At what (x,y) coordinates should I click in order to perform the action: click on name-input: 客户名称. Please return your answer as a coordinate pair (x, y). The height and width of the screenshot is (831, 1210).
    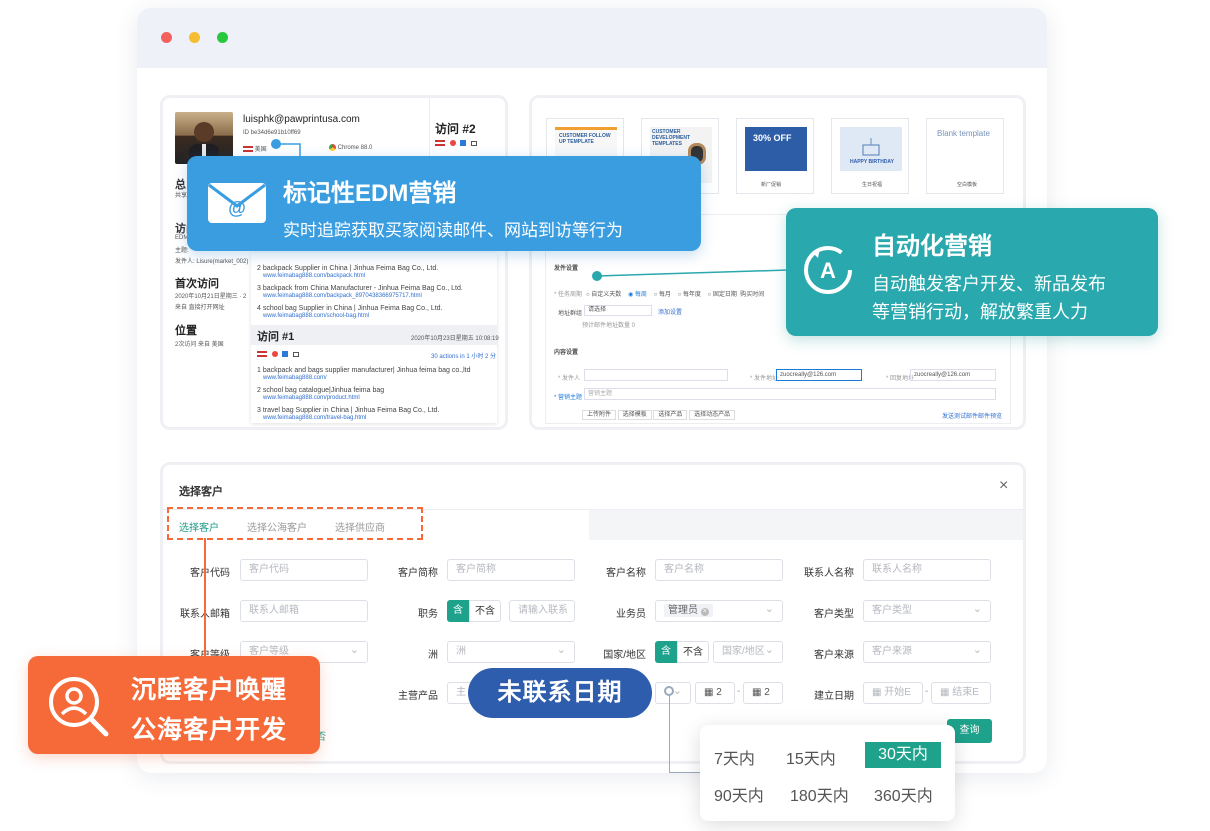
    Looking at the image, I should click on (719, 570).